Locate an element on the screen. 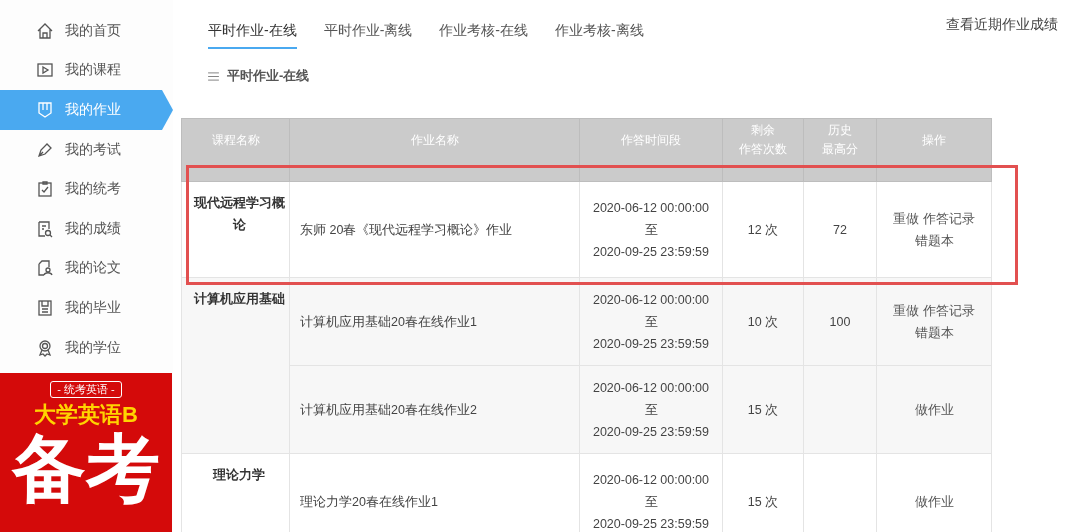  tab: 作业考核-离线 is located at coordinates (599, 34).